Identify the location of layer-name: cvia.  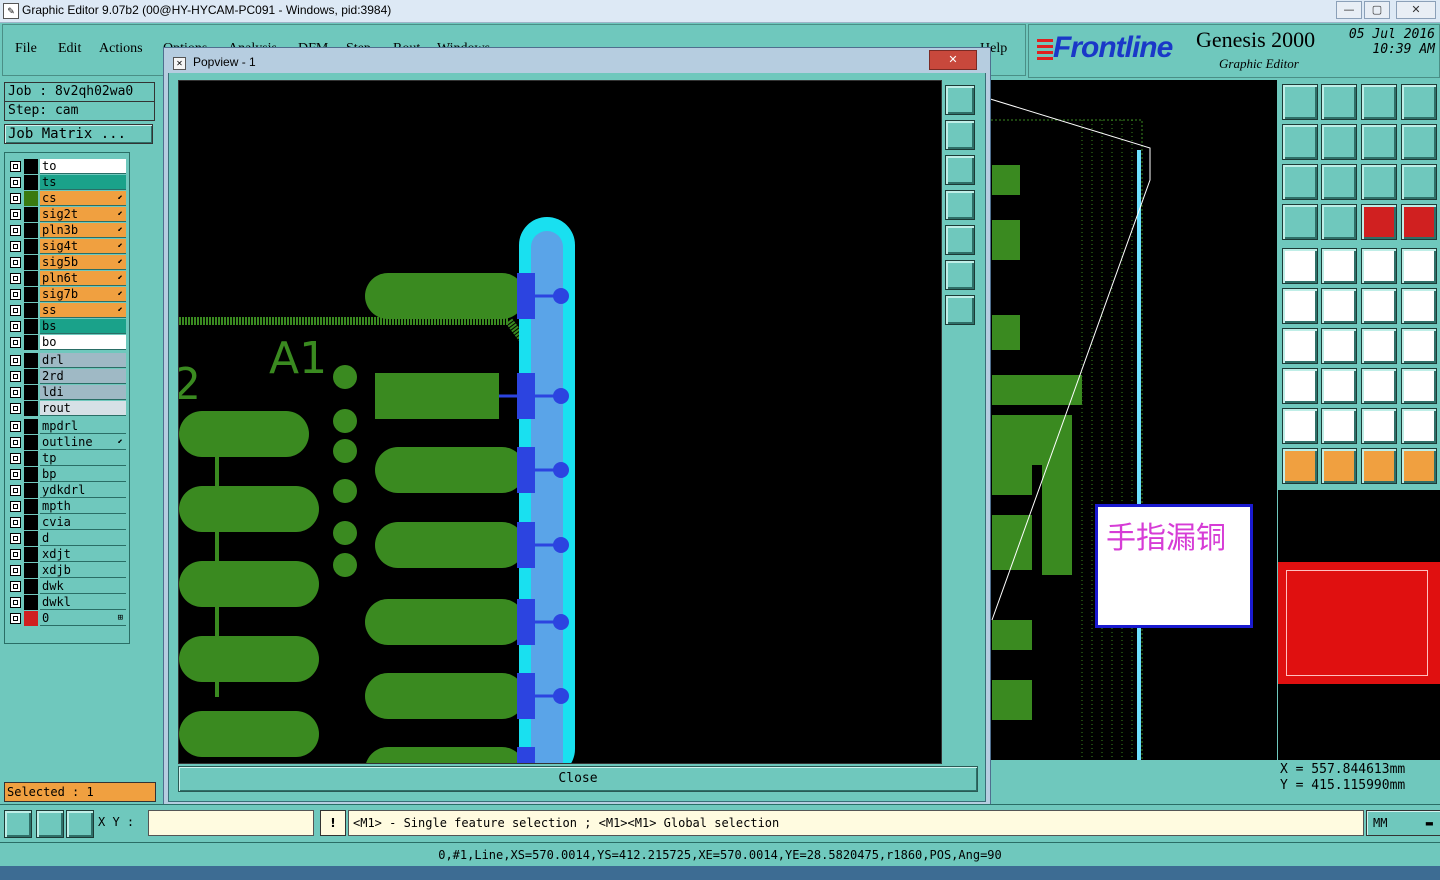
(83, 522).